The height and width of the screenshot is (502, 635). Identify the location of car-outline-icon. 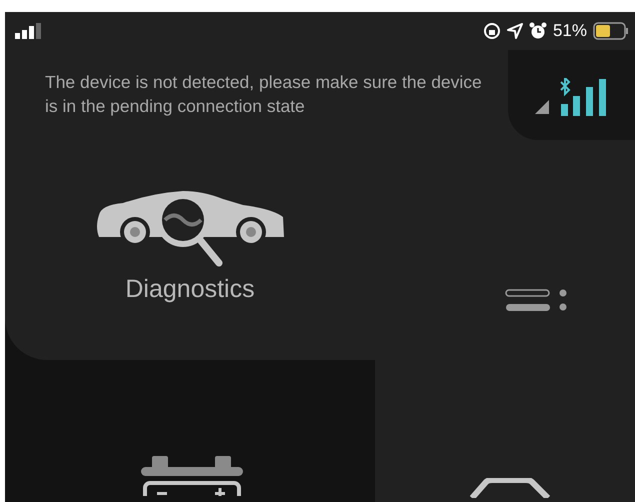
(510, 488).